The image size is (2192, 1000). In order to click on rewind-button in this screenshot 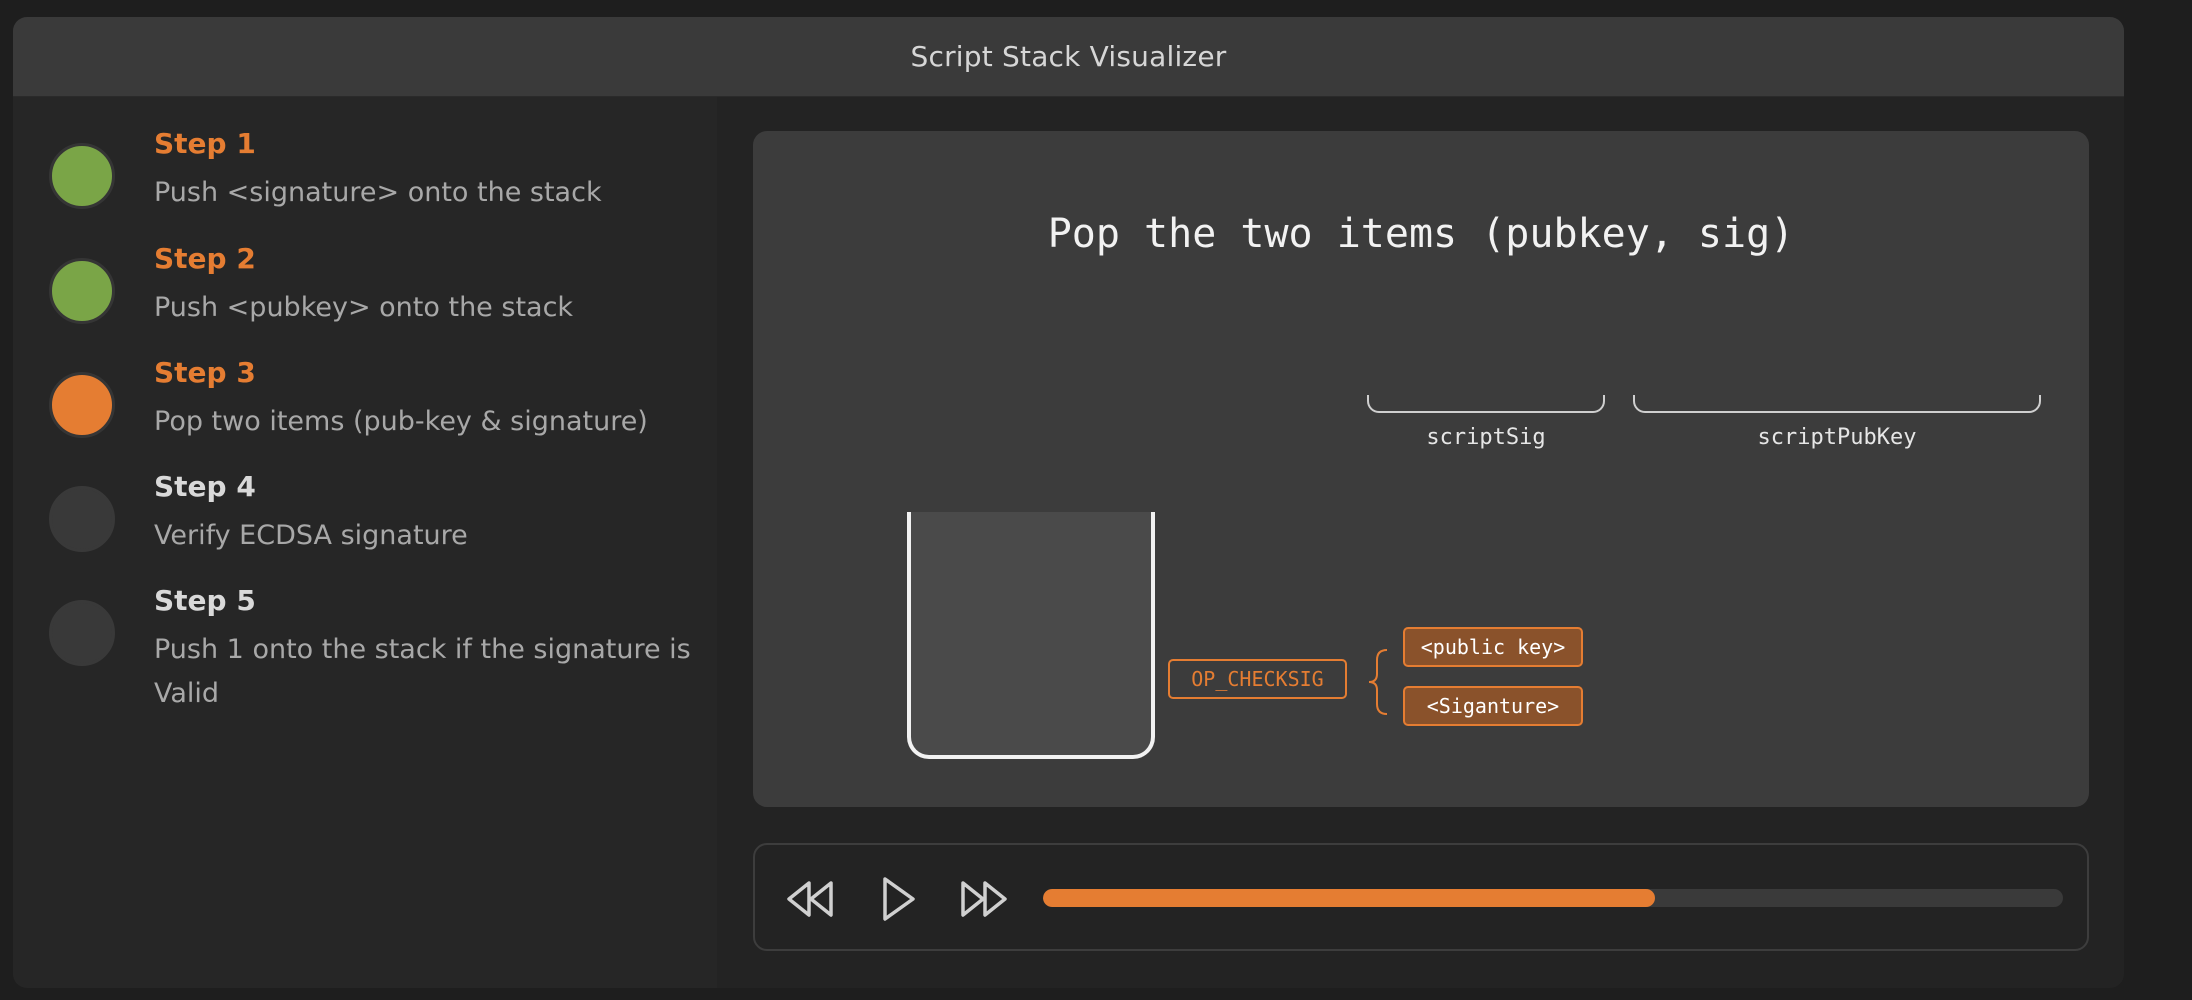, I will do `click(809, 899)`.